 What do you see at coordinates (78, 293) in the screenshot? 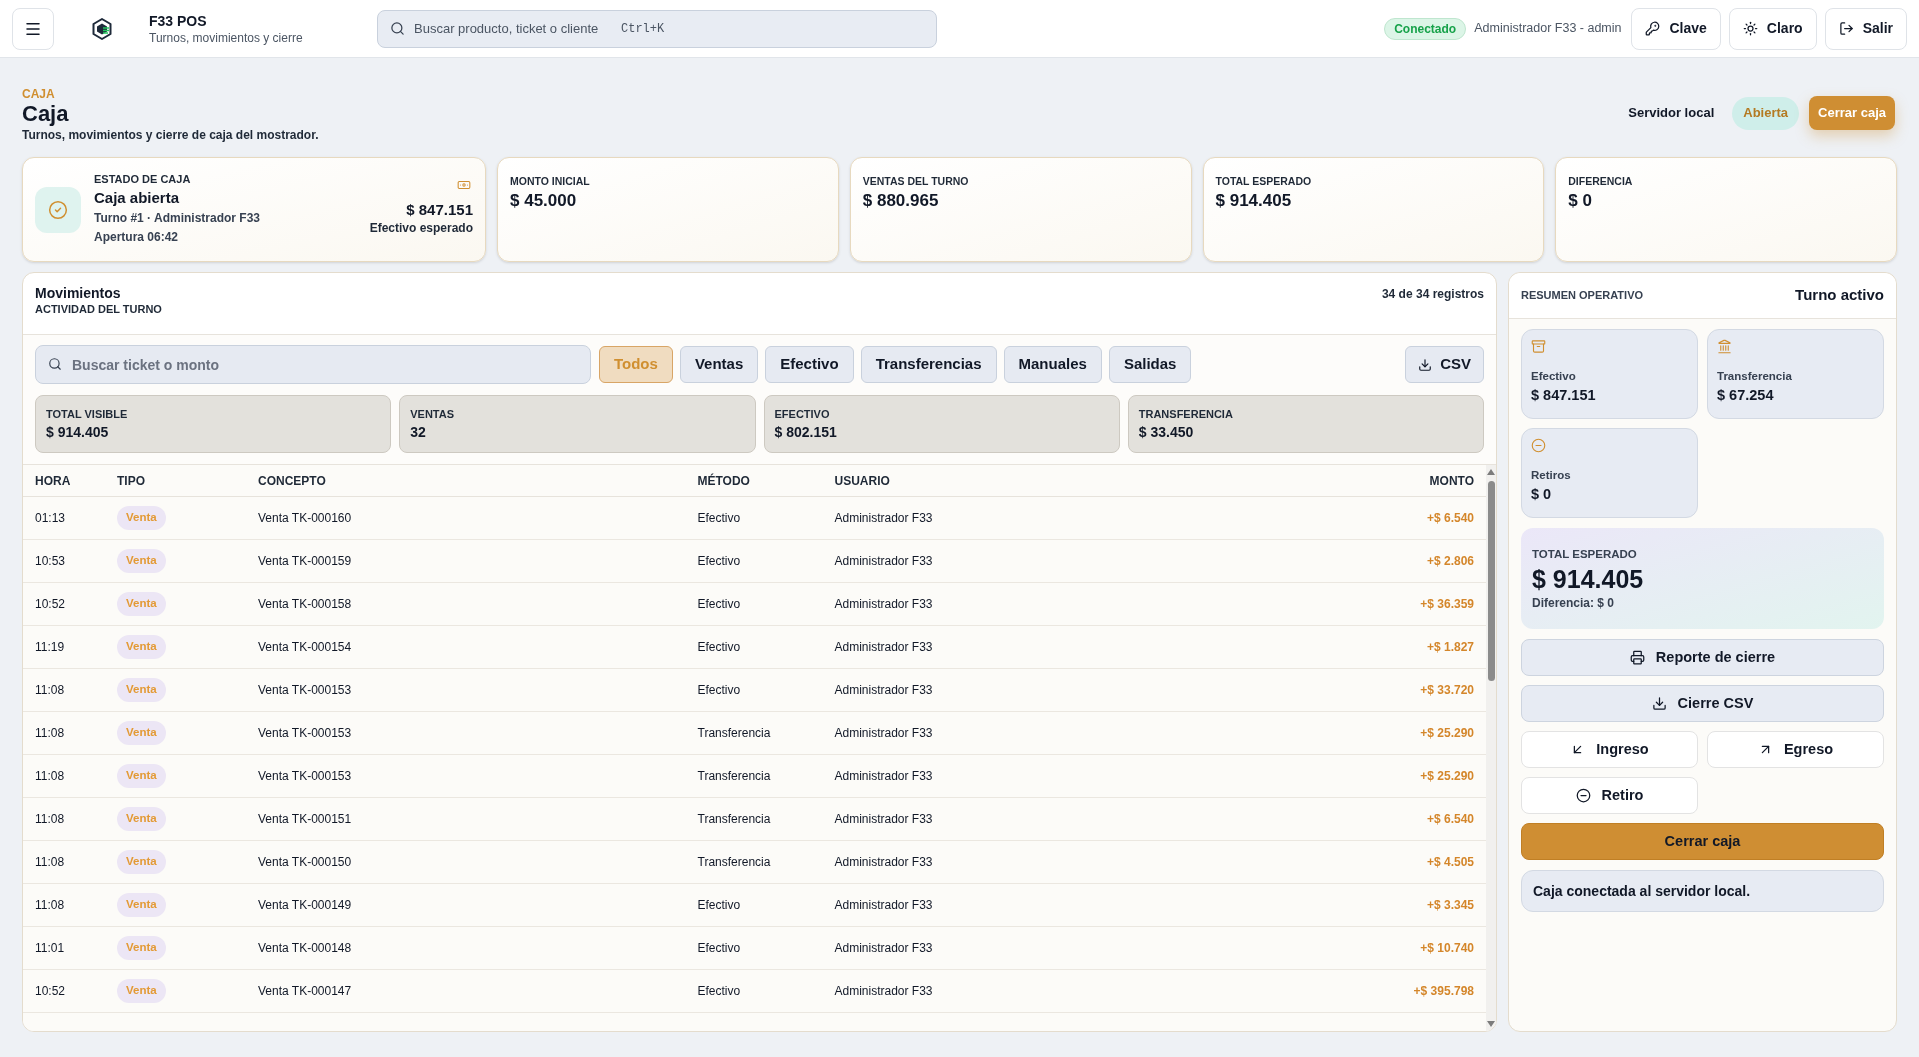
I see `panel-title: Movimientos` at bounding box center [78, 293].